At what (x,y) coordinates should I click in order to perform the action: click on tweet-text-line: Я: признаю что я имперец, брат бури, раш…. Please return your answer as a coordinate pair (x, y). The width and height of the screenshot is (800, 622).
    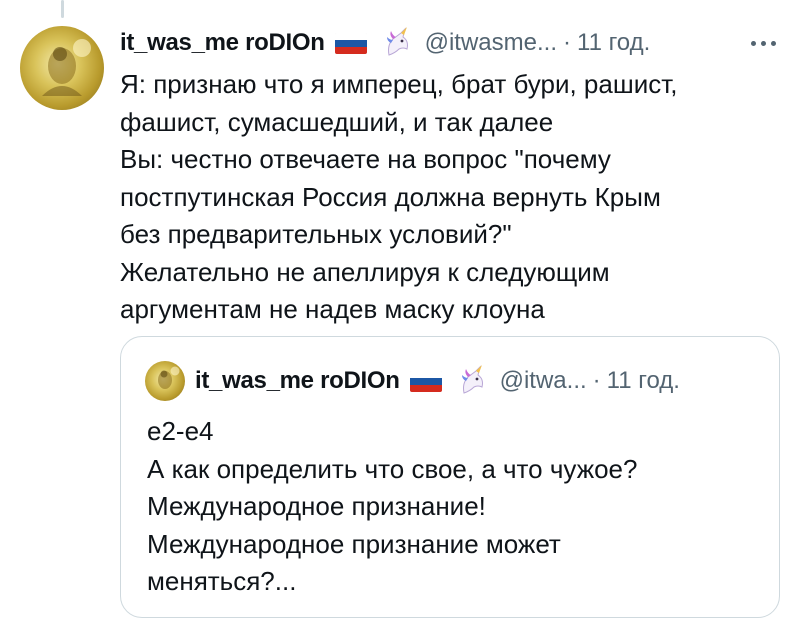
    Looking at the image, I should click on (399, 84).